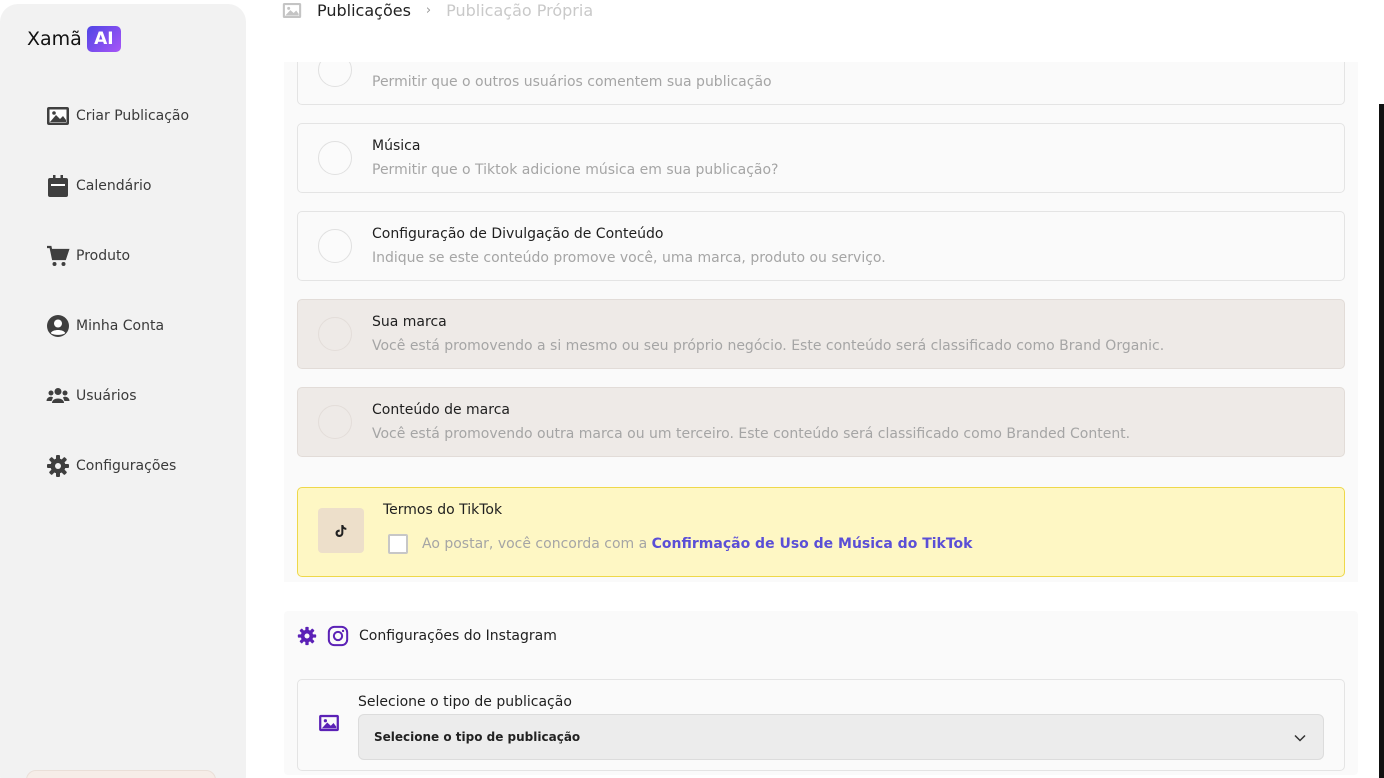  Describe the element at coordinates (121, 774) in the screenshot. I see `sidebar-bottom-card` at that location.